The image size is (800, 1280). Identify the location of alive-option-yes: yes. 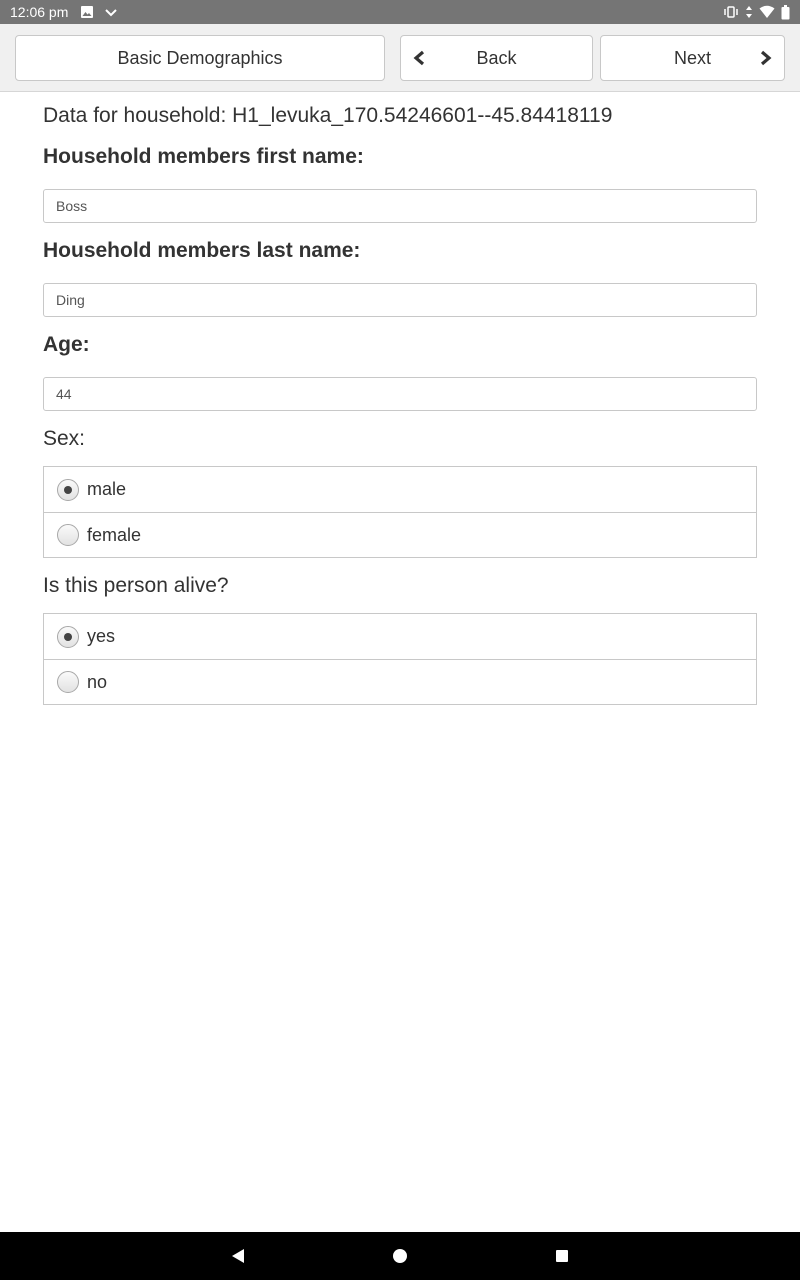
(400, 636).